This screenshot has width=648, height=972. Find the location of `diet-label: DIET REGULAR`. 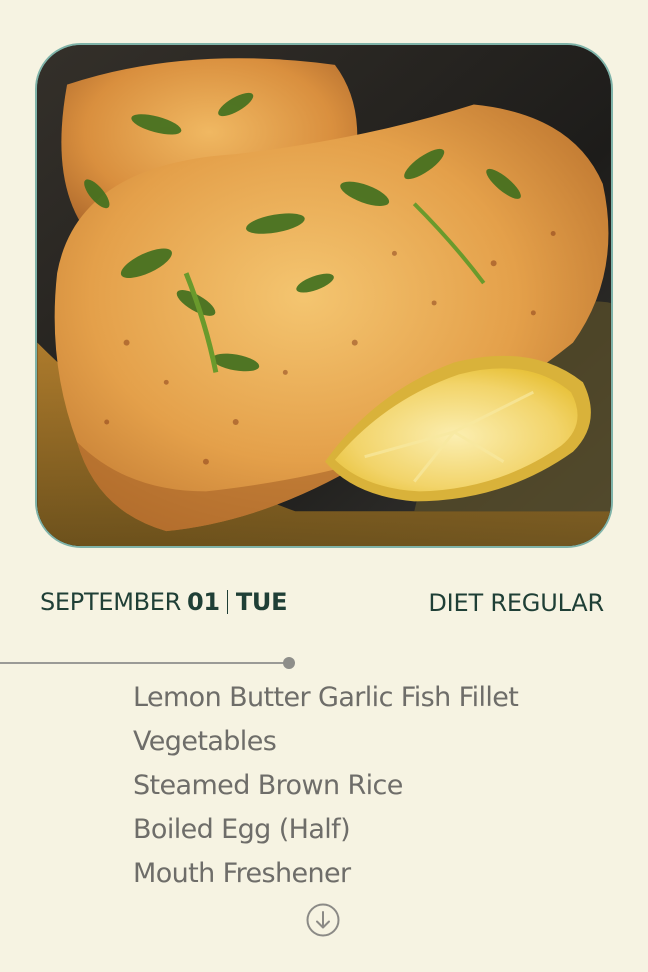

diet-label: DIET REGULAR is located at coordinates (516, 603).